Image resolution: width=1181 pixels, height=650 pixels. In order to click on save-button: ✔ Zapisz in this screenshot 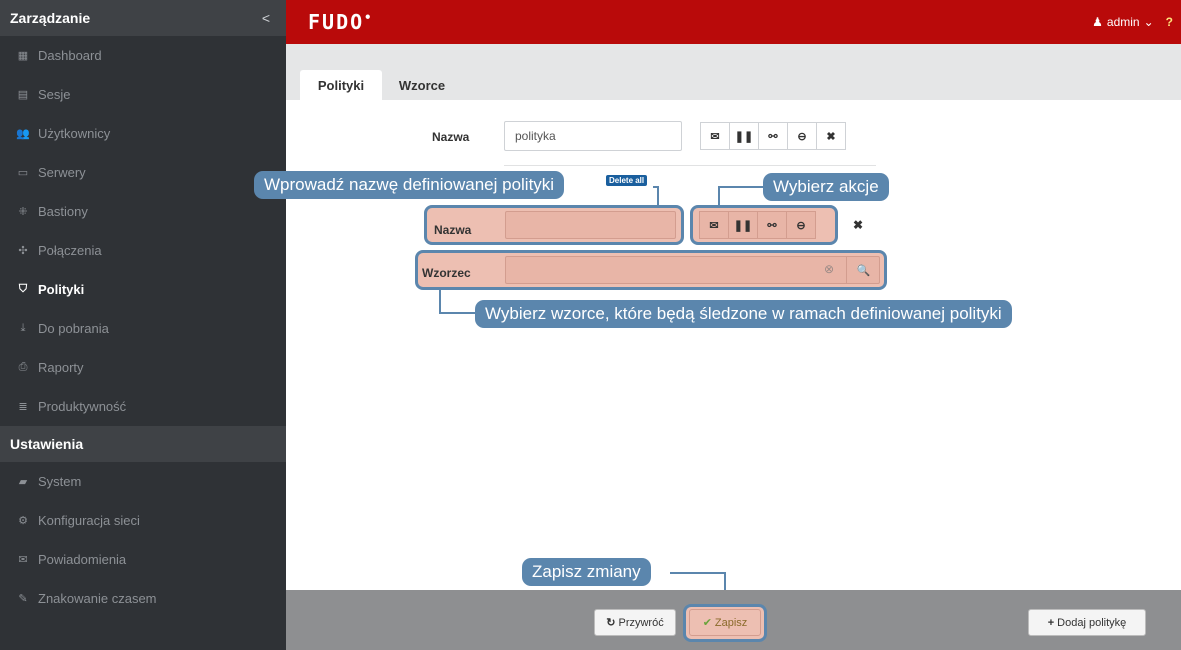, I will do `click(725, 622)`.